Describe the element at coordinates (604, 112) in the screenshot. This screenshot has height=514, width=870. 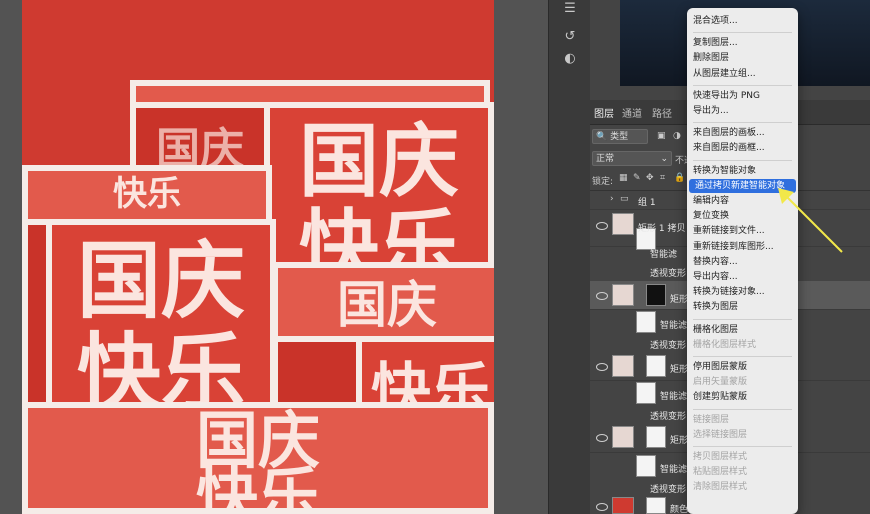
I see `tab-layers: 图层` at that location.